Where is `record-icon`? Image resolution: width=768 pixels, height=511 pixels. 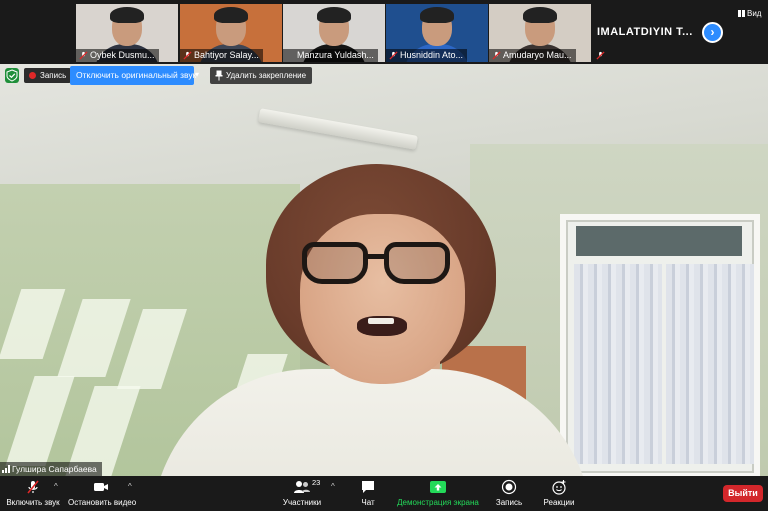
record-icon is located at coordinates (509, 487).